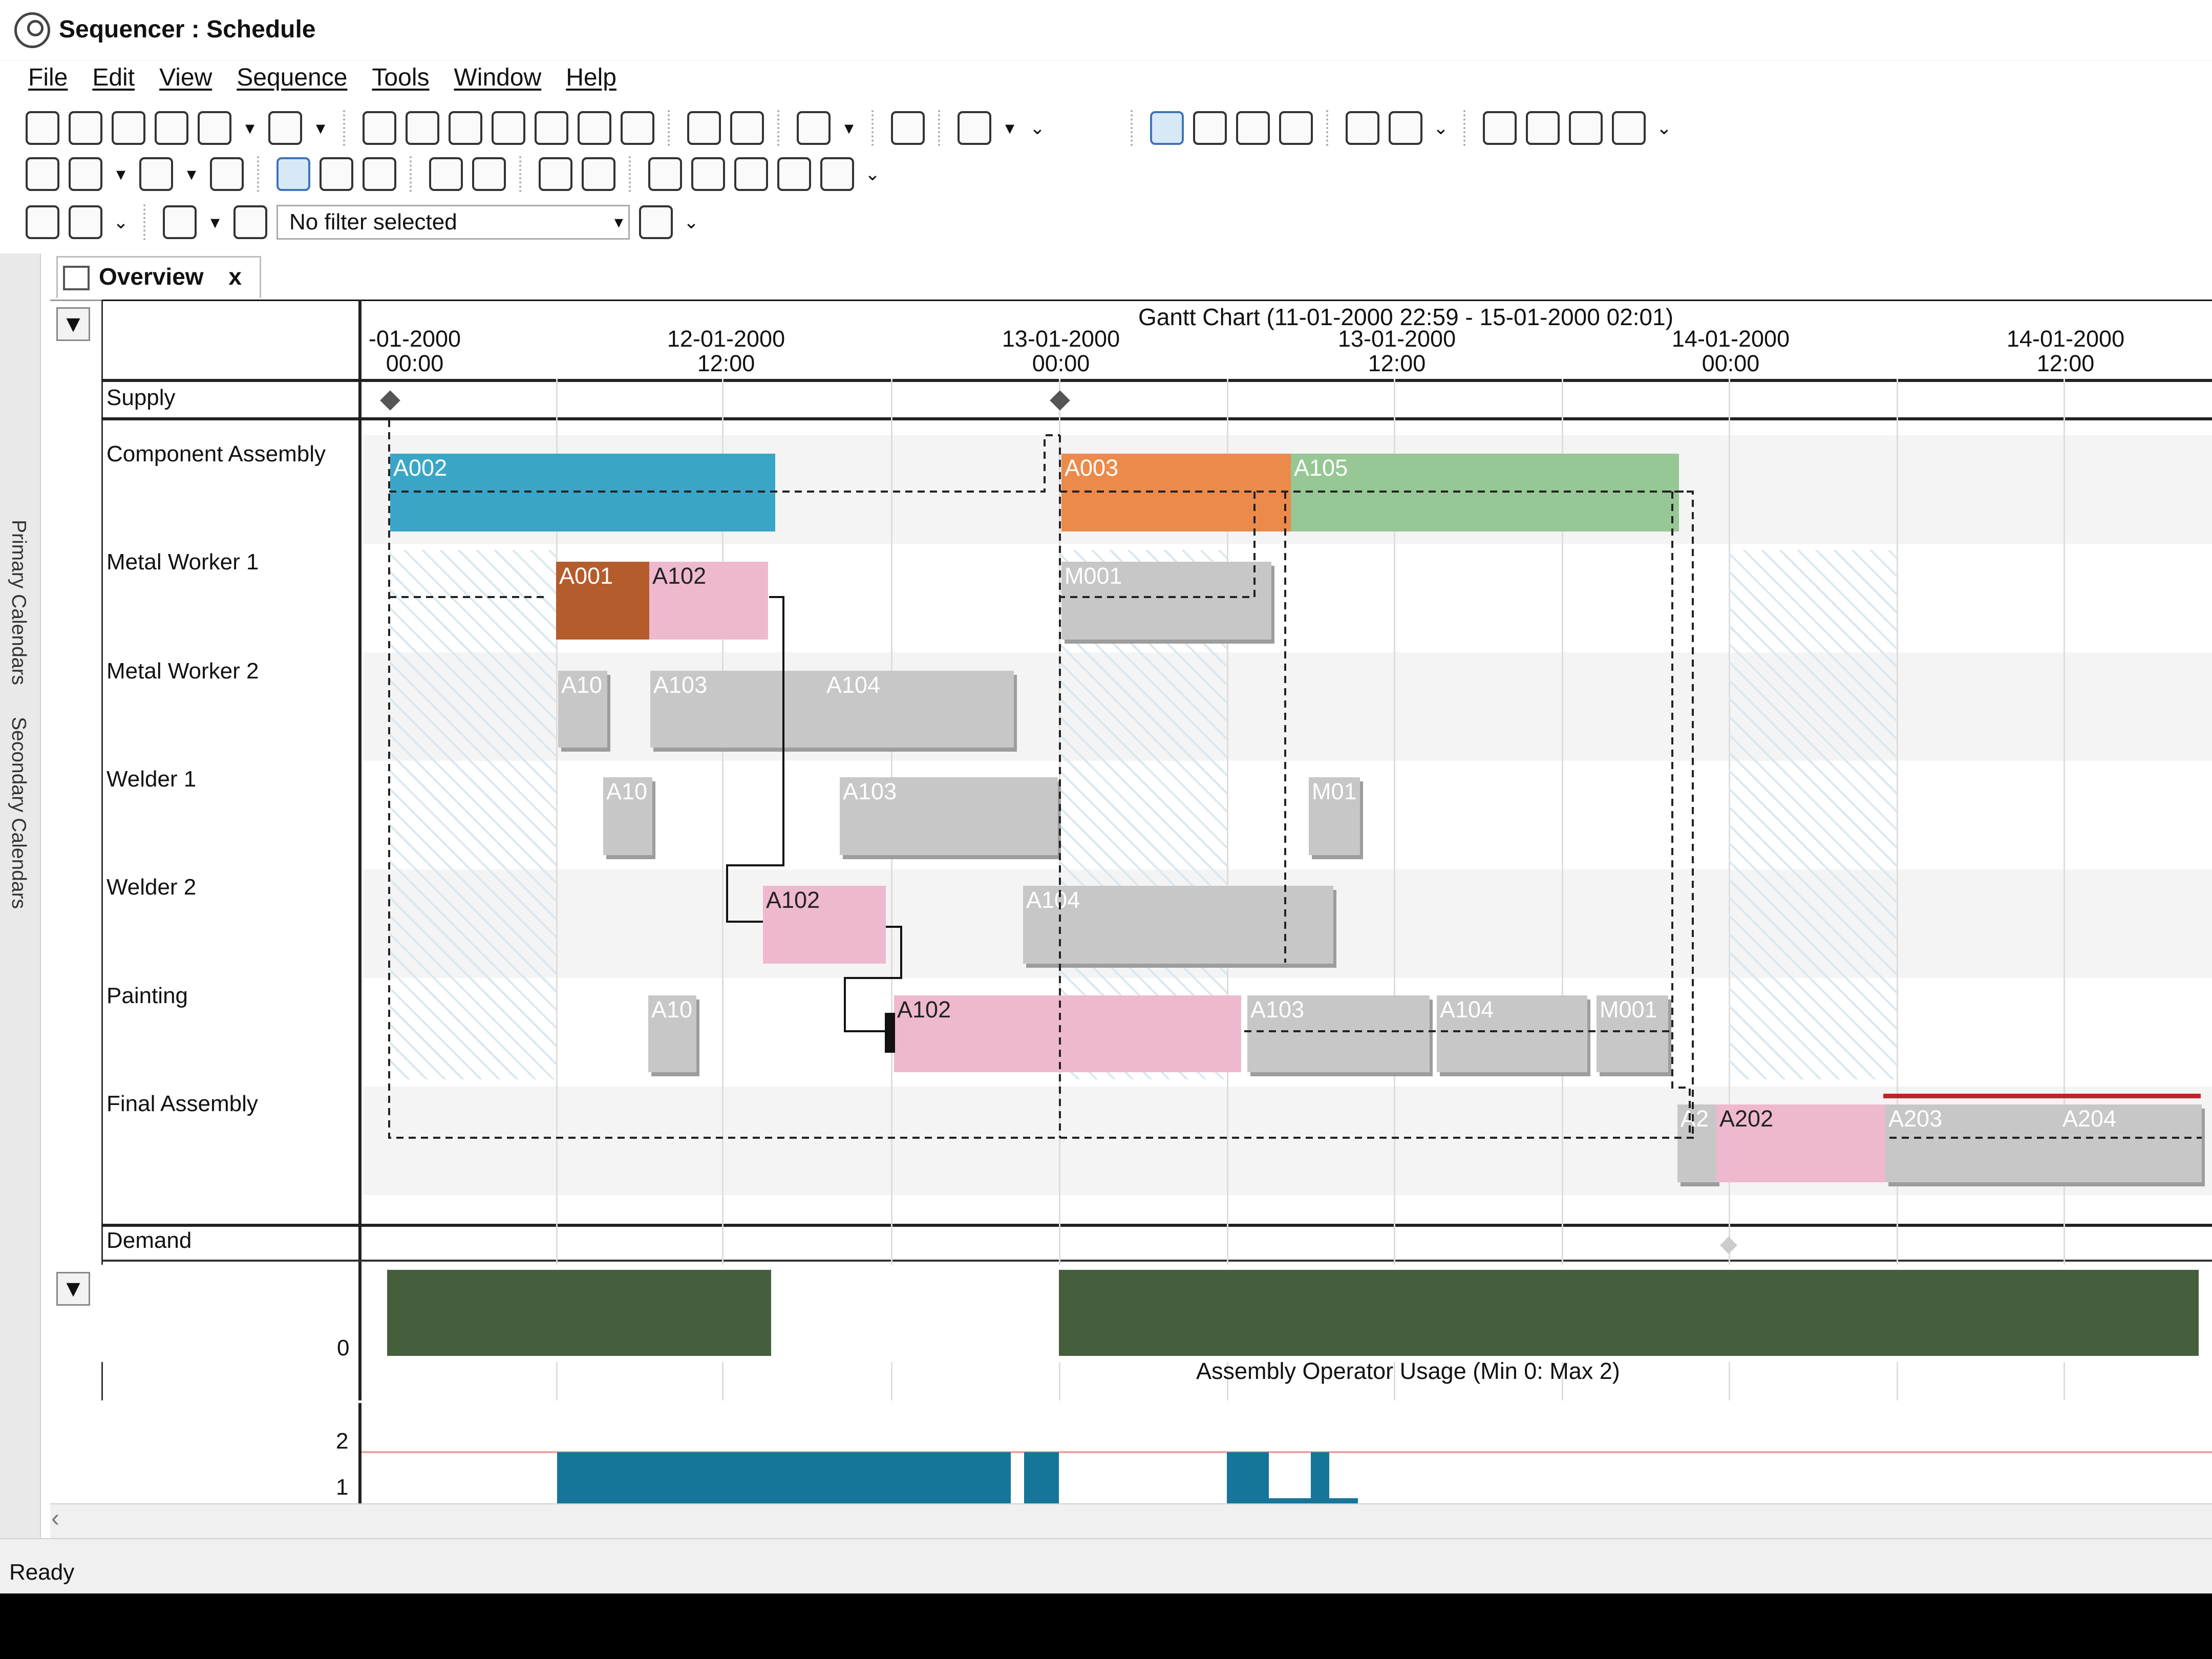 The height and width of the screenshot is (1659, 2212). Describe the element at coordinates (42, 1572) in the screenshot. I see `status-text: Ready` at that location.